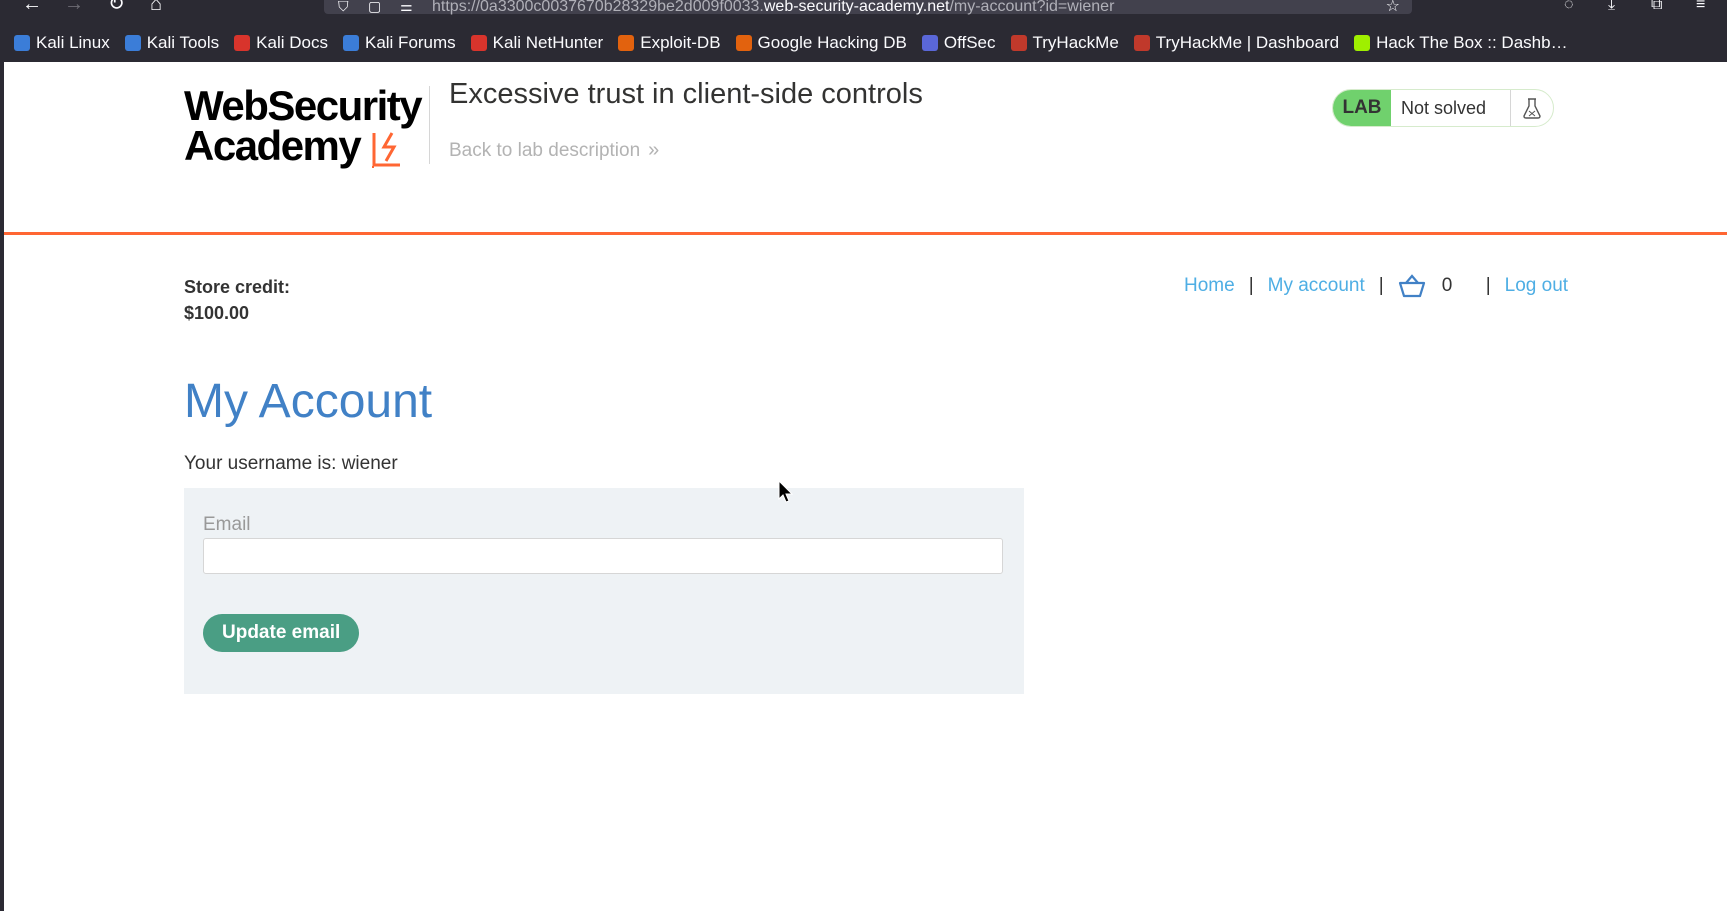  Describe the element at coordinates (686, 94) in the screenshot. I see `lab-title: Excessive trust in client-side controls` at that location.